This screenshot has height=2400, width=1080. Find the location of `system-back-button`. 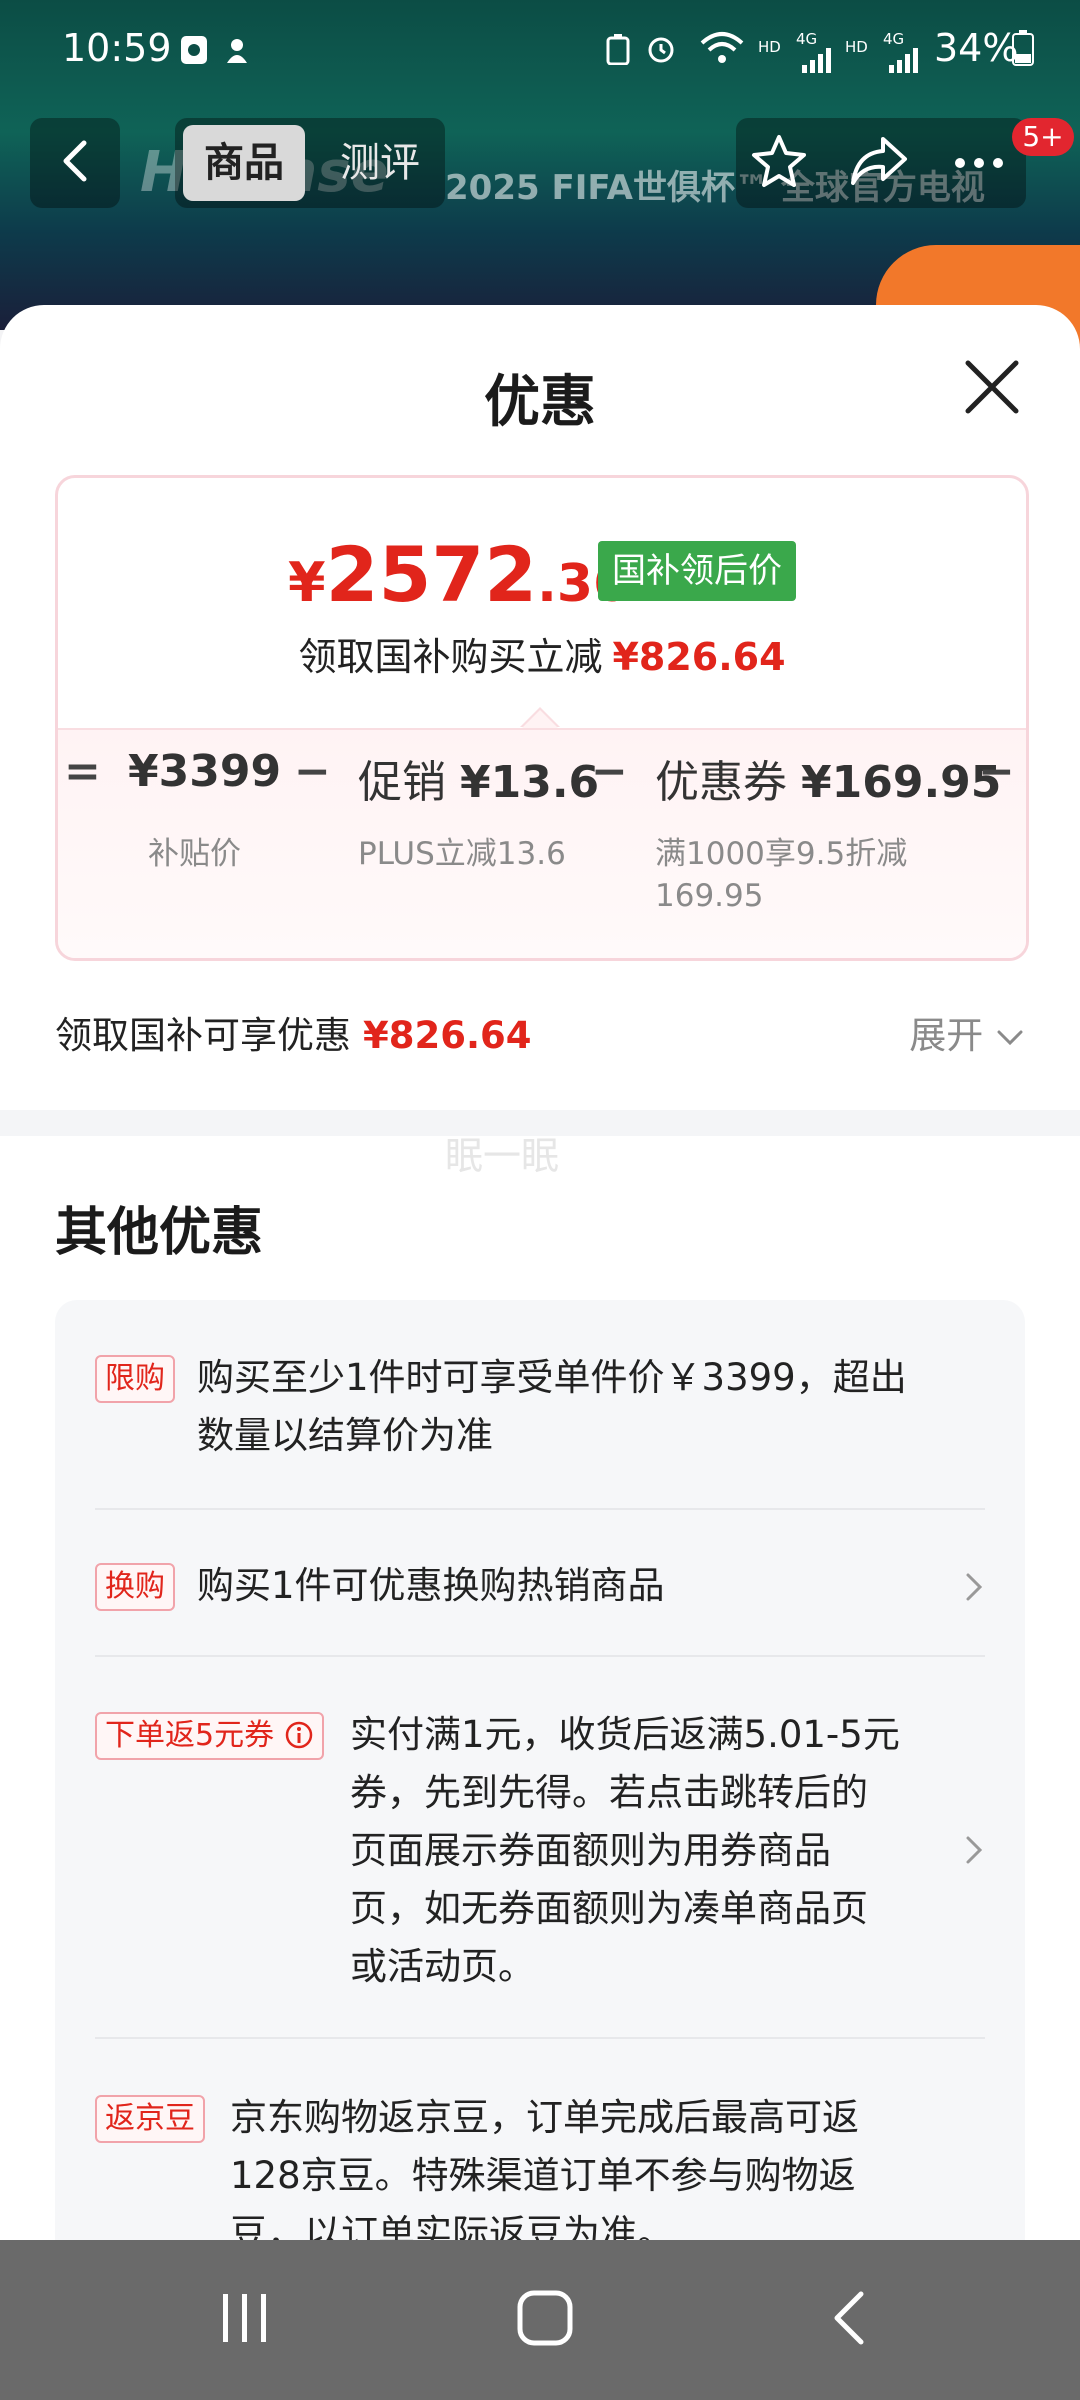

system-back-button is located at coordinates (850, 2320).